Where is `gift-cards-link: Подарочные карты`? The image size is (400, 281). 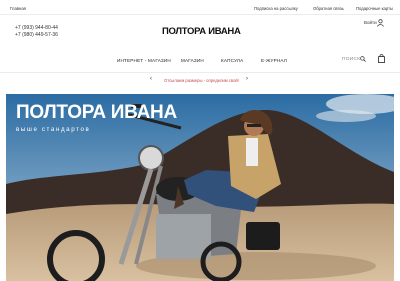
gift-cards-link: Подарочные карты is located at coordinates (374, 8).